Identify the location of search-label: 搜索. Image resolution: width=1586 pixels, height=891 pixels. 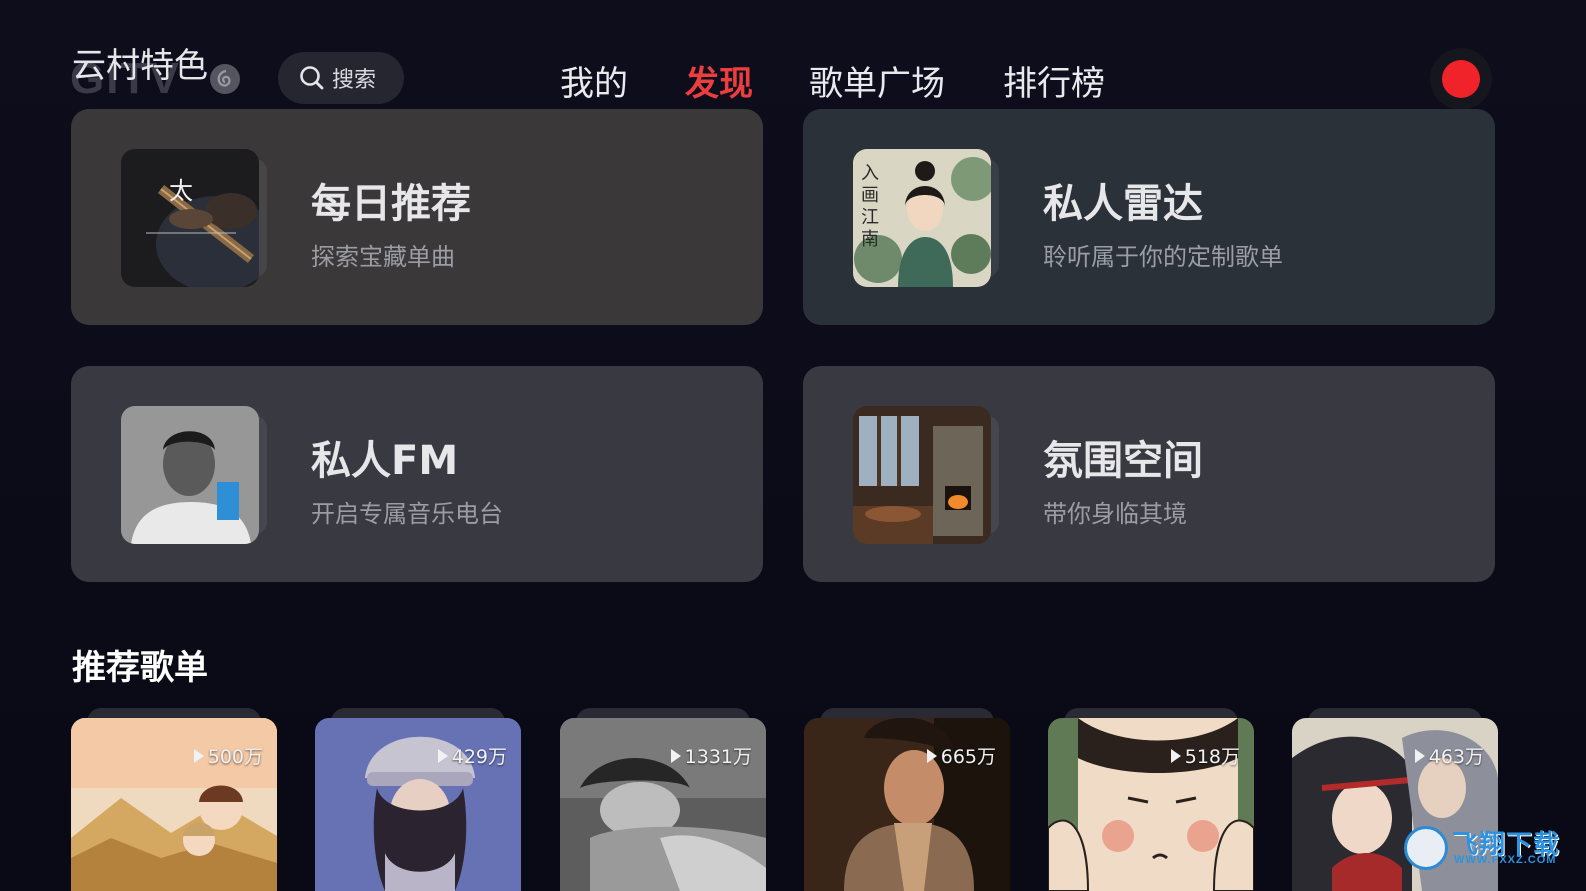
(354, 80).